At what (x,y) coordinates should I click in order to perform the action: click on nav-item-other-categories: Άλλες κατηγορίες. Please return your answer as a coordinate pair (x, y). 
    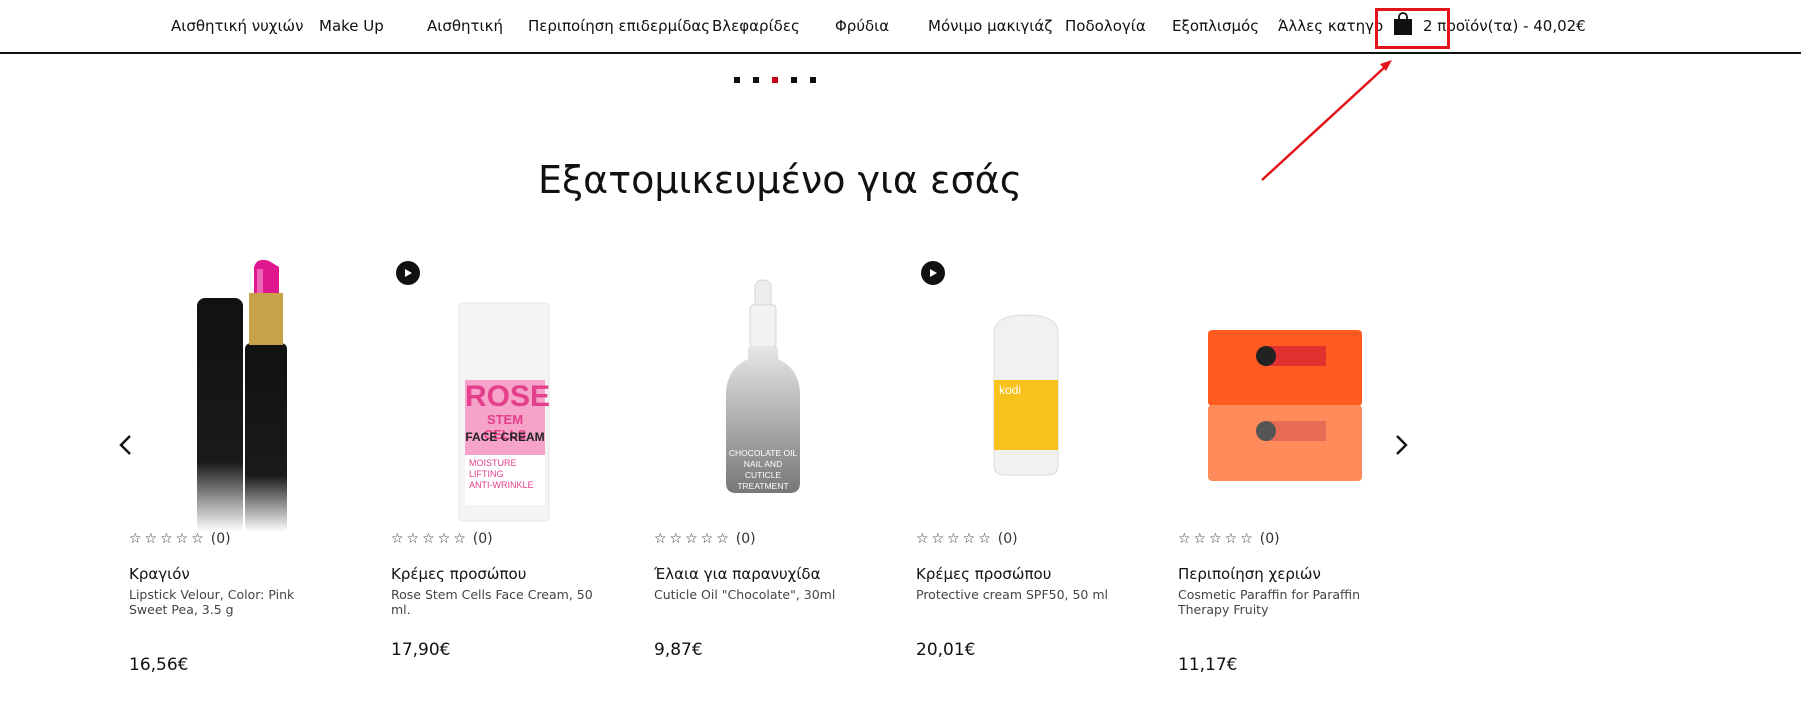
    Looking at the image, I should click on (1331, 26).